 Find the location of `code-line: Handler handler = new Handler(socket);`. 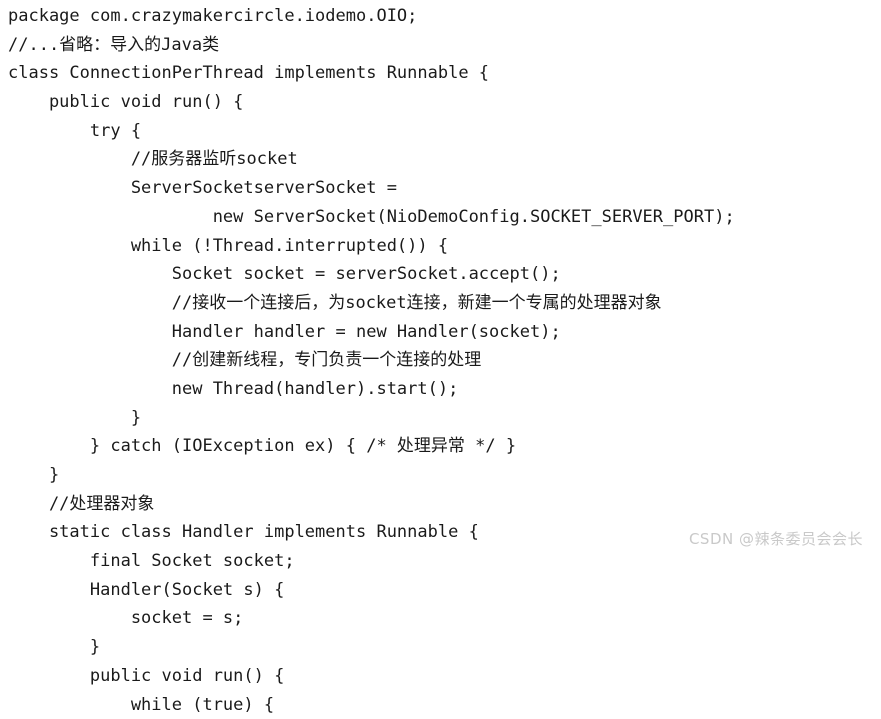

code-line: Handler handler = new Handler(socket); is located at coordinates (440, 332).